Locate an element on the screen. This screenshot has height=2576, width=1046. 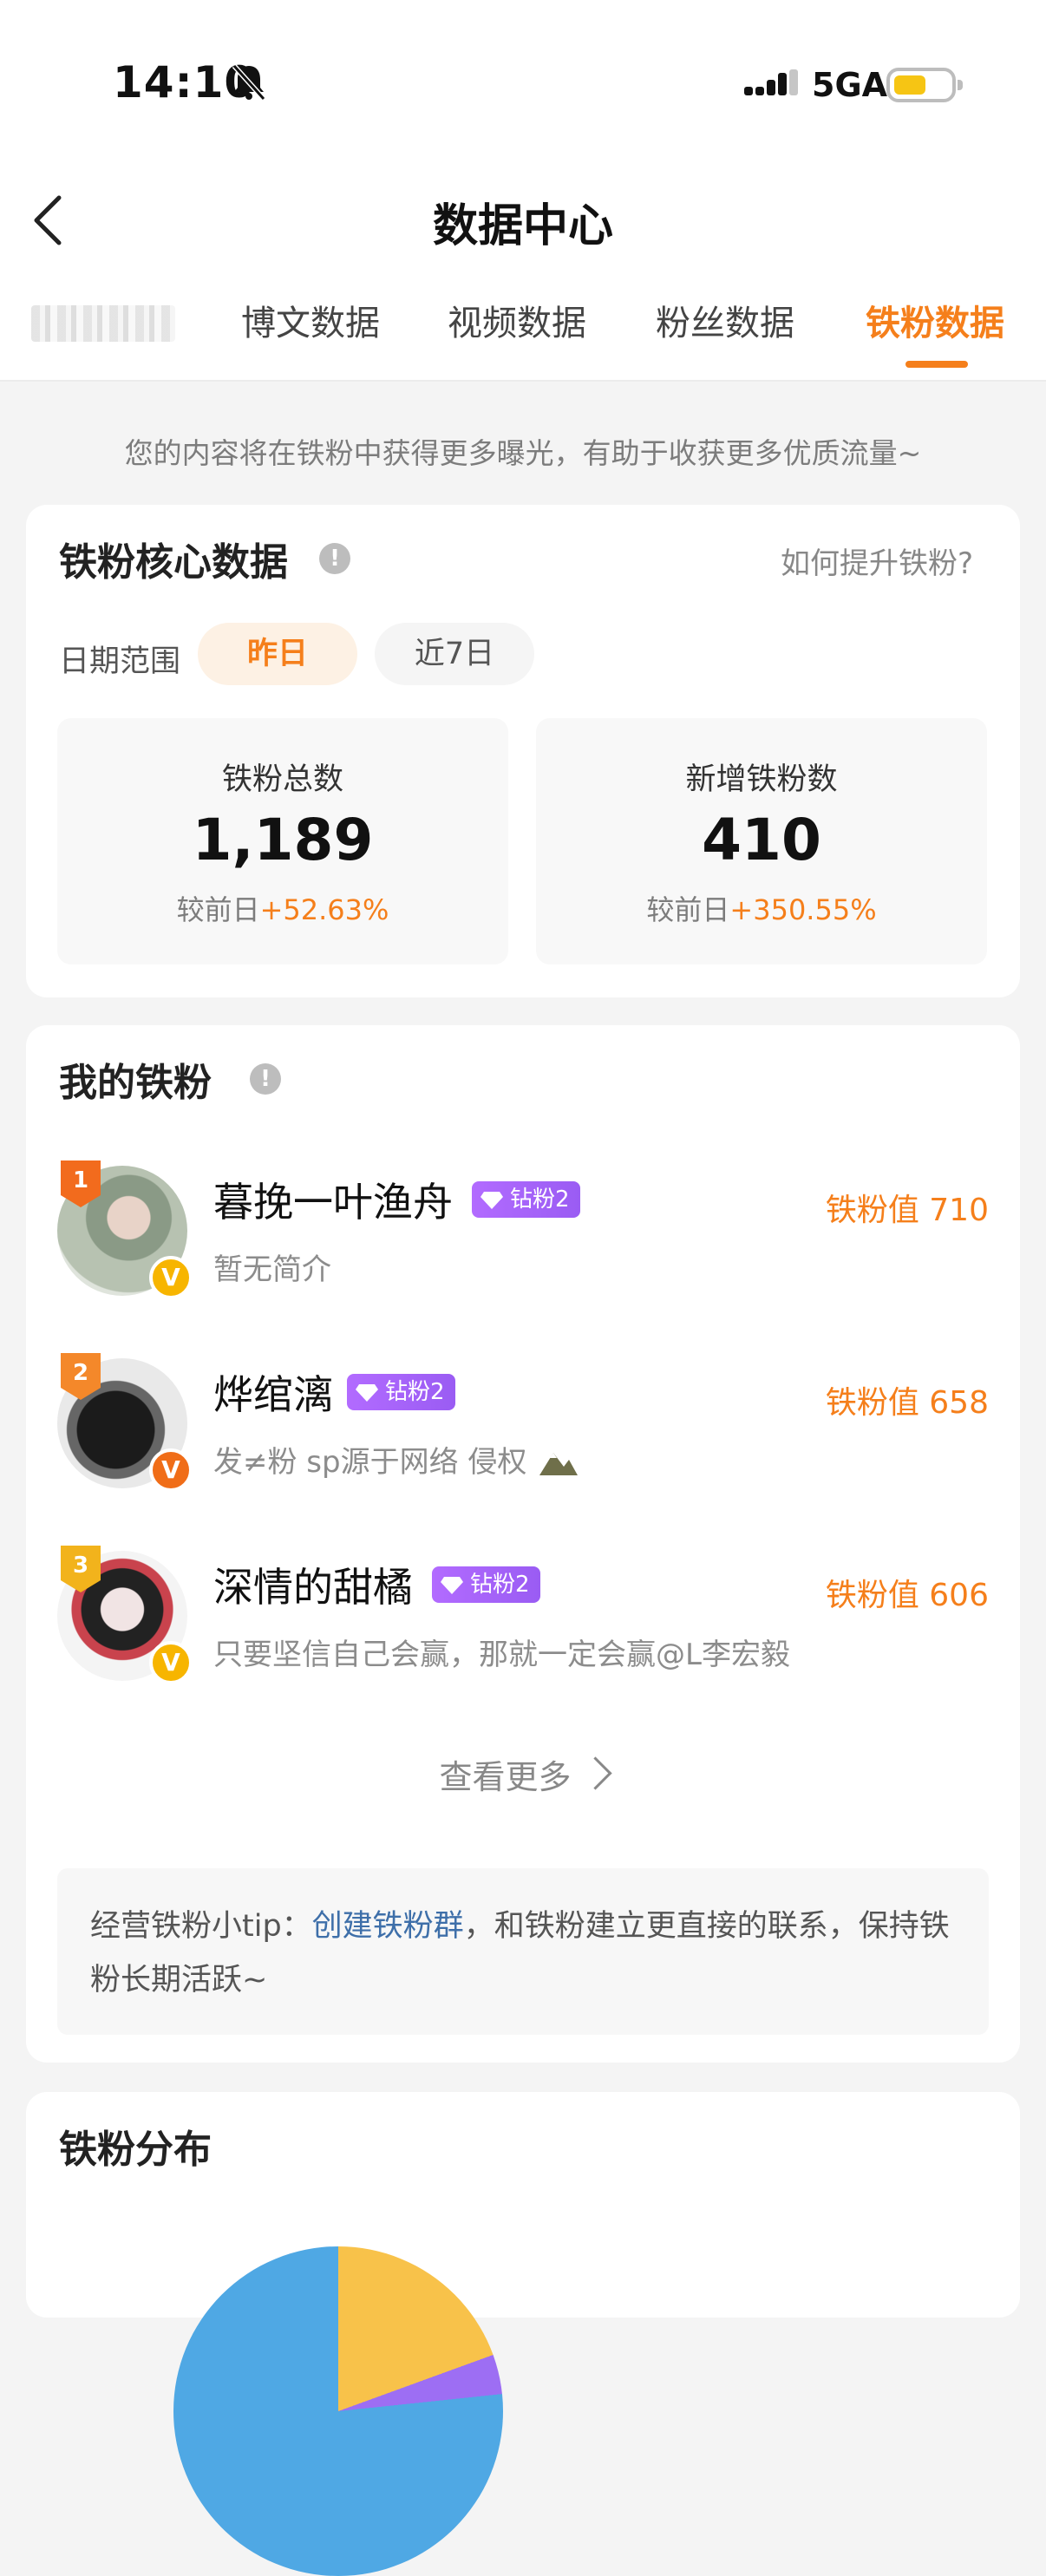
stat-label: 铁粉总数 is located at coordinates (282, 779).